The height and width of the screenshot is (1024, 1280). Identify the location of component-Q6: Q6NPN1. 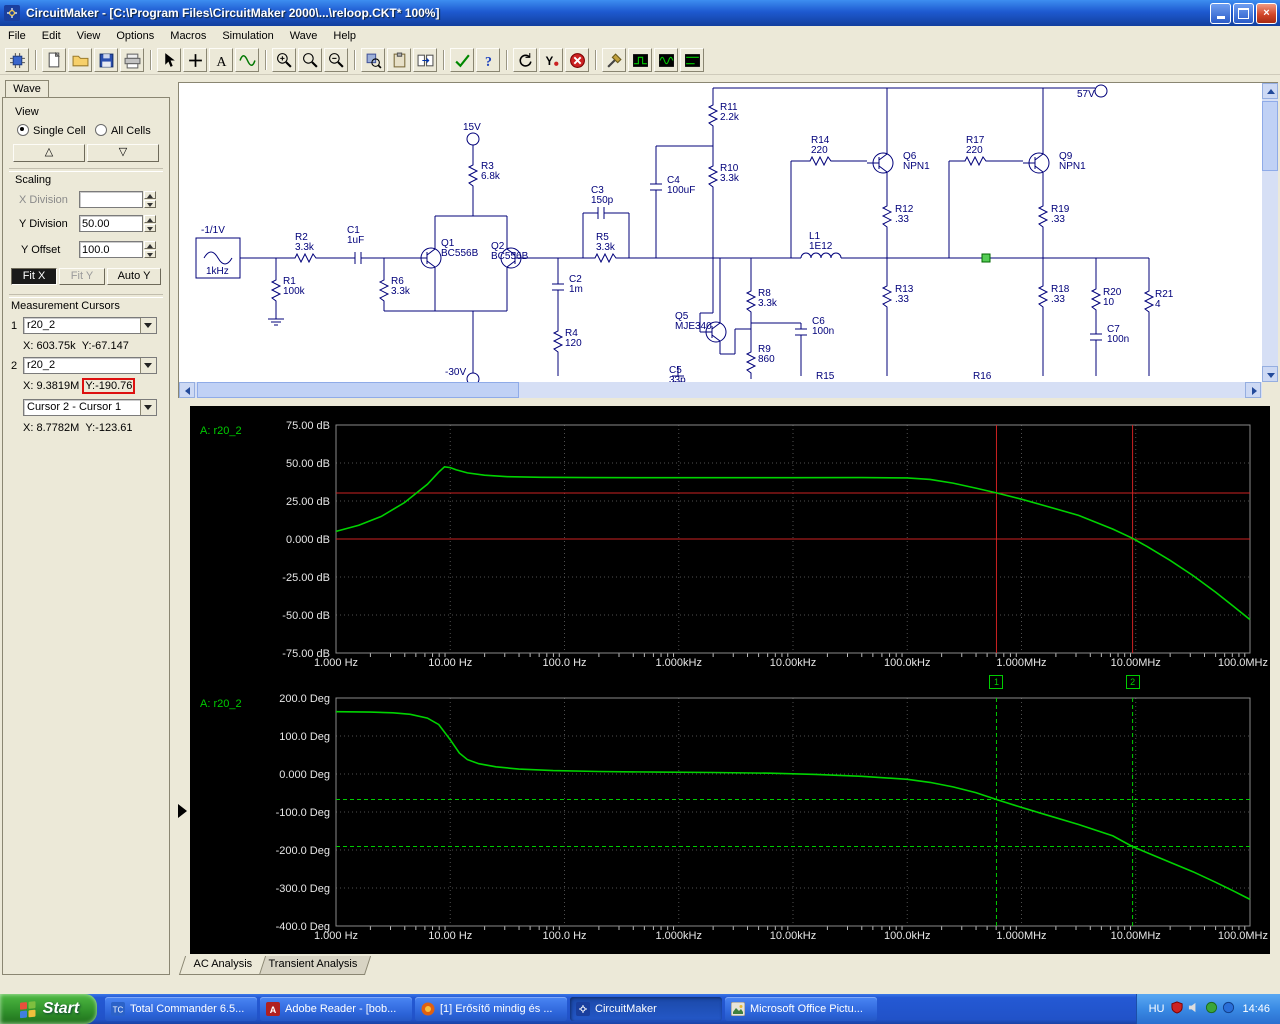
(898, 163).